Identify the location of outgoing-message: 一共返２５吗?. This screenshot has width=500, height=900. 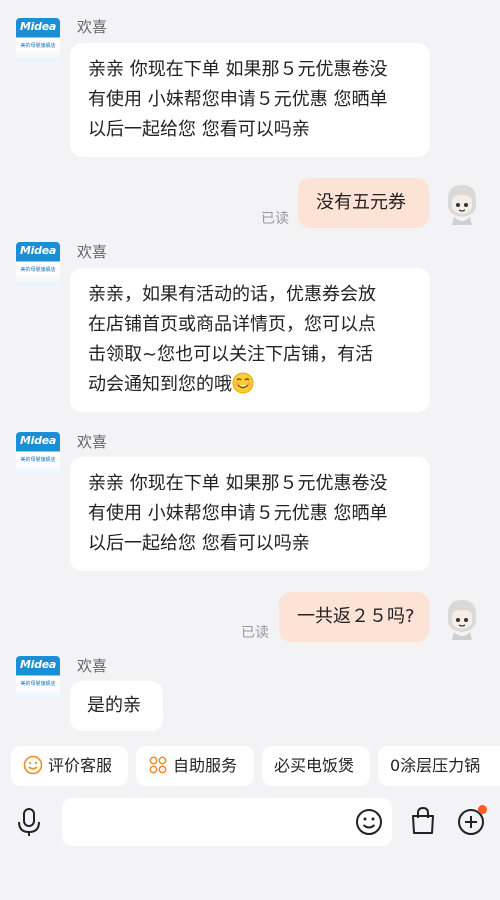
(354, 617).